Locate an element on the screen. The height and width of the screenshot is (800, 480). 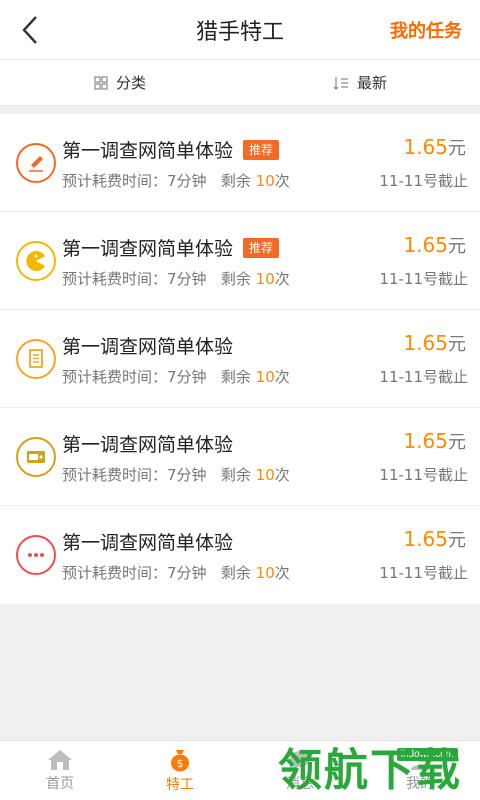
tab-agent-label: 特工 is located at coordinates (180, 784).